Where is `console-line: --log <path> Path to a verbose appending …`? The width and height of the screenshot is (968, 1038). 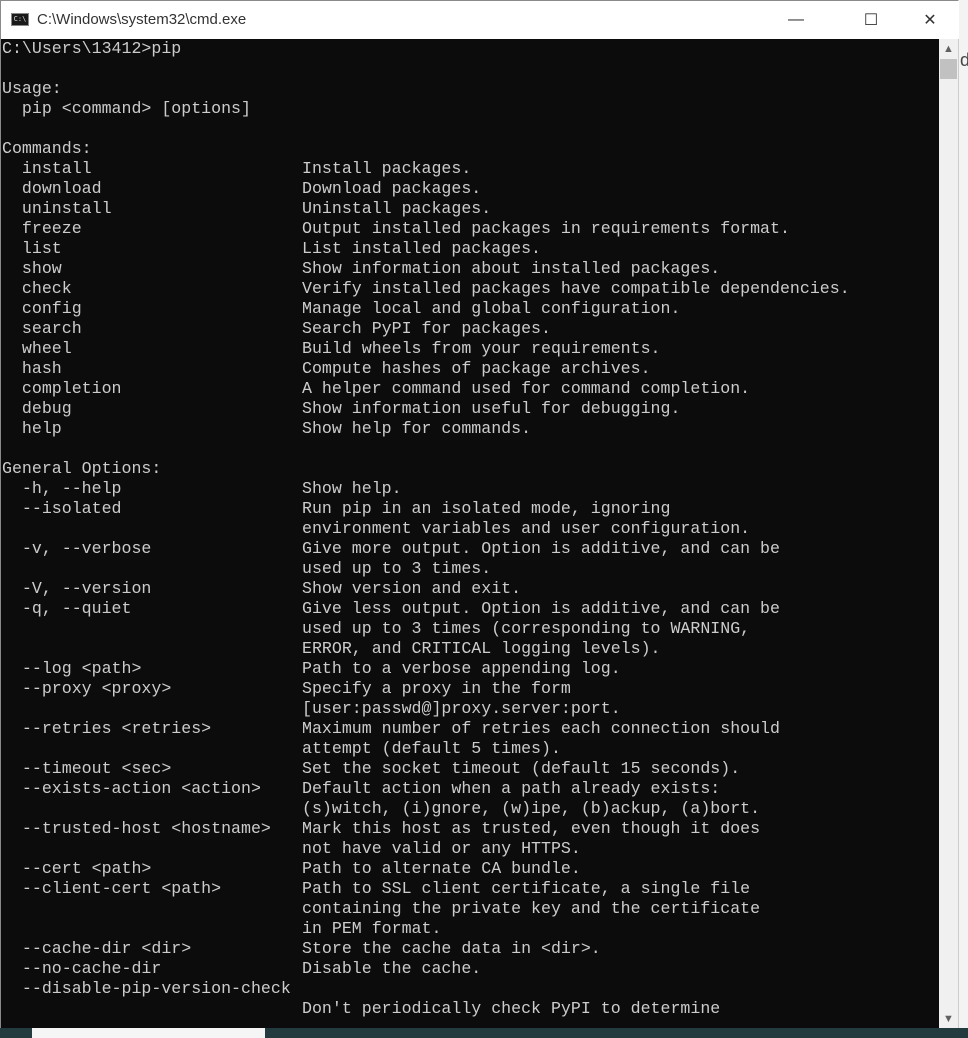 console-line: --log <path> Path to a verbose appending … is located at coordinates (470, 669).